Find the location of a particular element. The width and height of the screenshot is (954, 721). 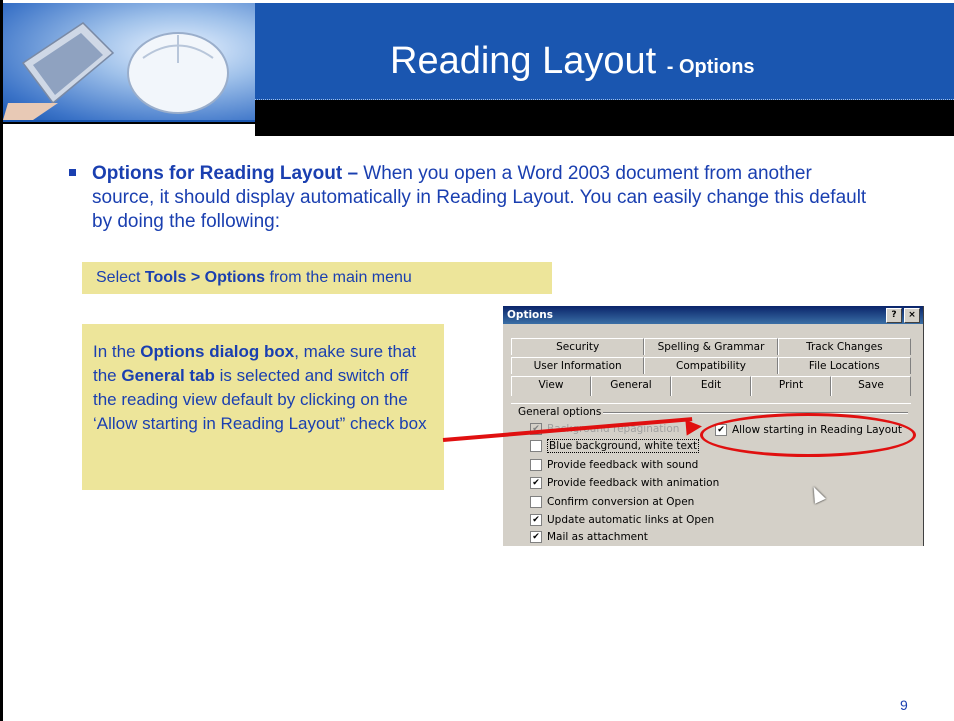

note1-pre: Select is located at coordinates (118, 277).